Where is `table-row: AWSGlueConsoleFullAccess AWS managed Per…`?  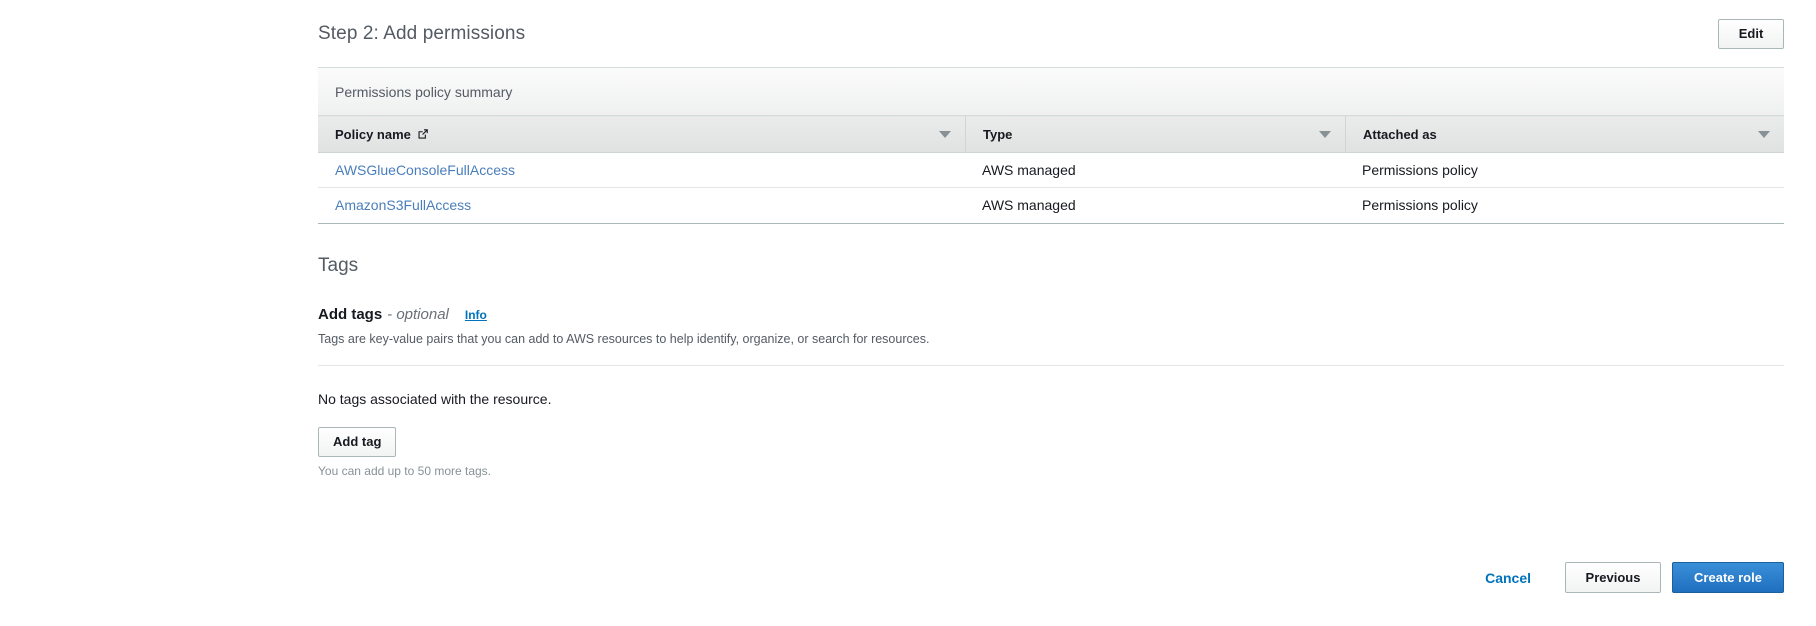
table-row: AWSGlueConsoleFullAccess AWS managed Per… is located at coordinates (1051, 170).